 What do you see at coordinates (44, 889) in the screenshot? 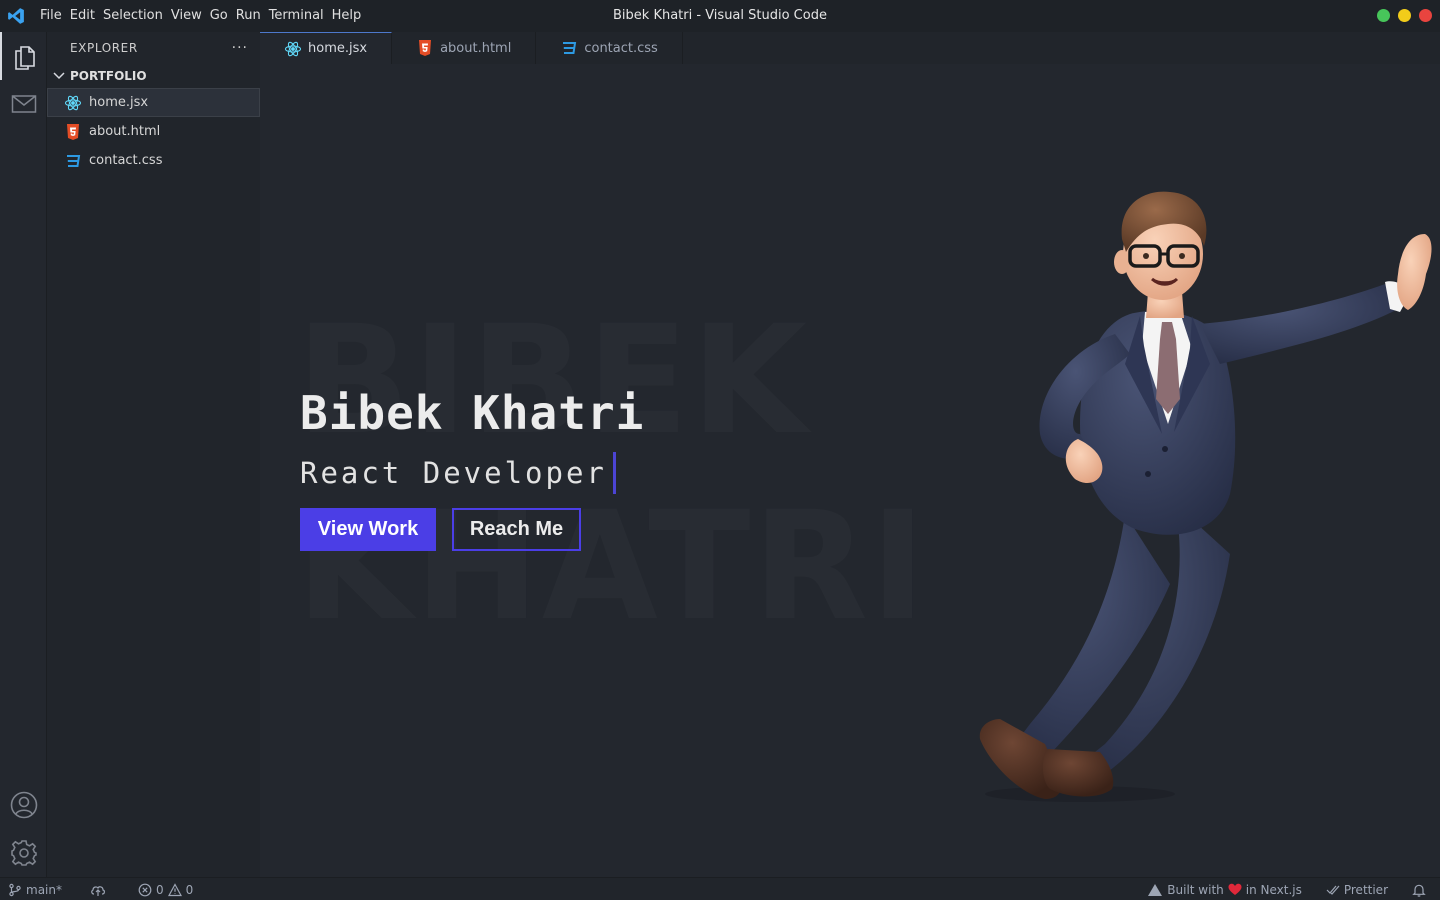
I see `git-branch-name: main*` at bounding box center [44, 889].